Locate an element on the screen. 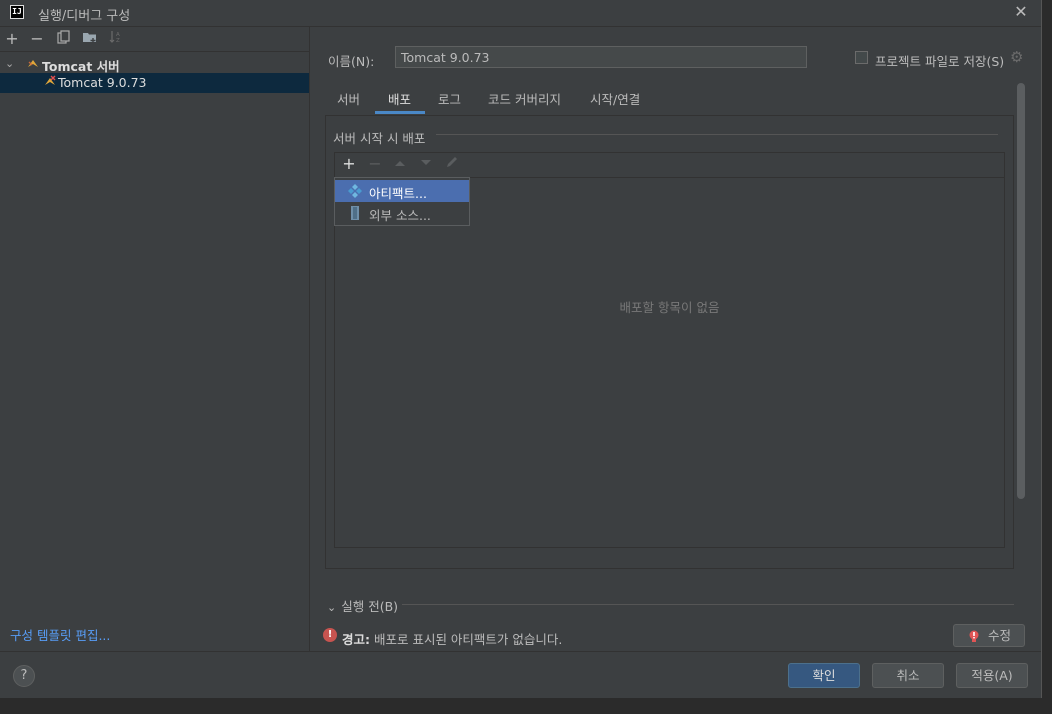  background-editor-strip-bottom is located at coordinates (526, 706).